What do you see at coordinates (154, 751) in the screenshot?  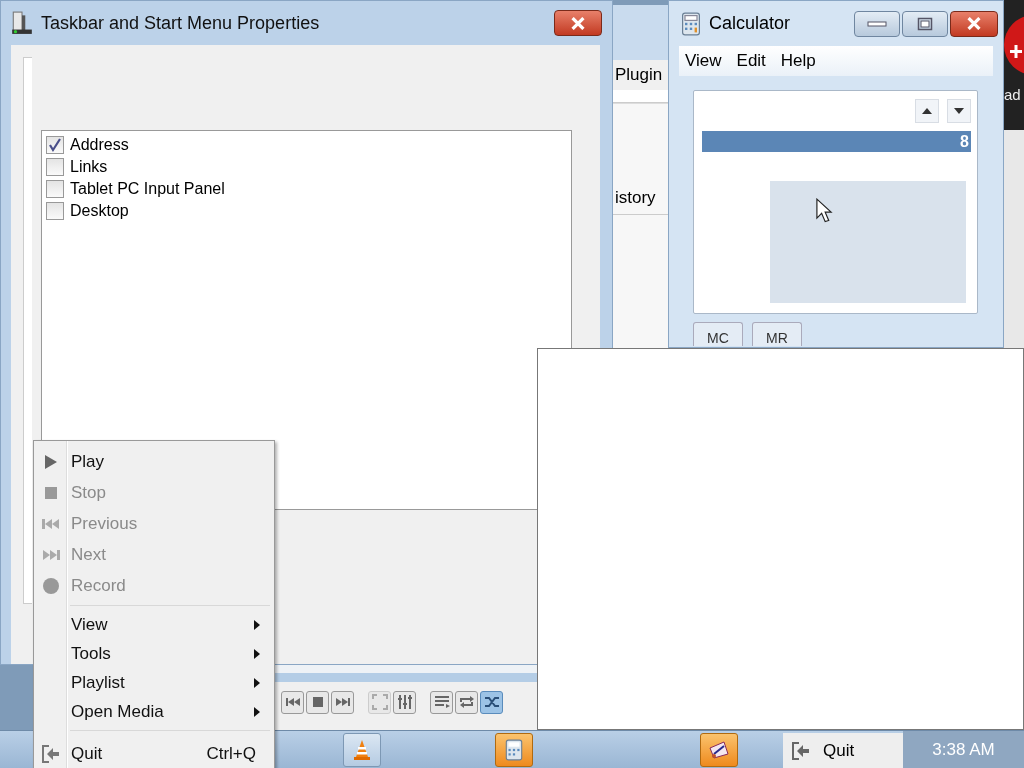 I see `menu-item: Quit Ctrl+Q` at bounding box center [154, 751].